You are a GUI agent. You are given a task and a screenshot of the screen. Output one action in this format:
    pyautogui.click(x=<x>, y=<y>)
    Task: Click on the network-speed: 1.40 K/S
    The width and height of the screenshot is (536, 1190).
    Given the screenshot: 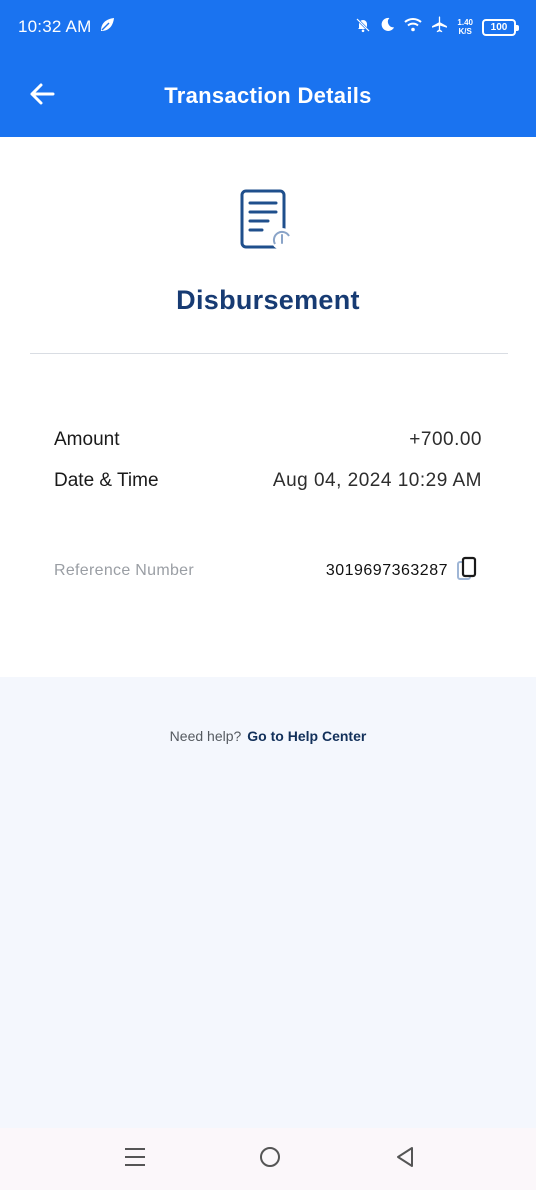 What is the action you would take?
    pyautogui.click(x=465, y=27)
    